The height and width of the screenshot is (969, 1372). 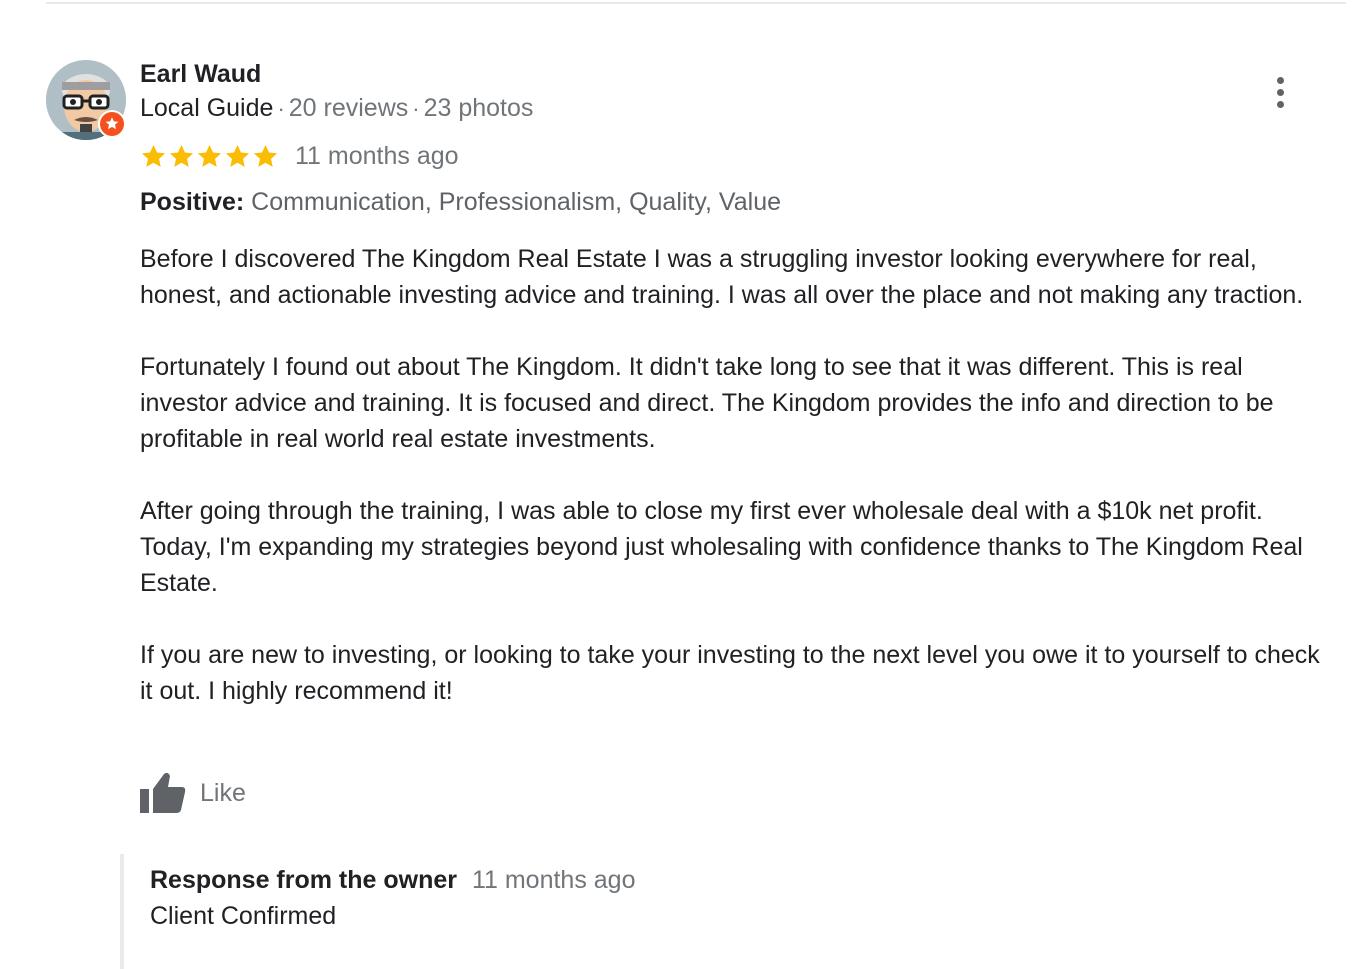 What do you see at coordinates (192, 202) in the screenshot?
I see `highlights-label: Positive:` at bounding box center [192, 202].